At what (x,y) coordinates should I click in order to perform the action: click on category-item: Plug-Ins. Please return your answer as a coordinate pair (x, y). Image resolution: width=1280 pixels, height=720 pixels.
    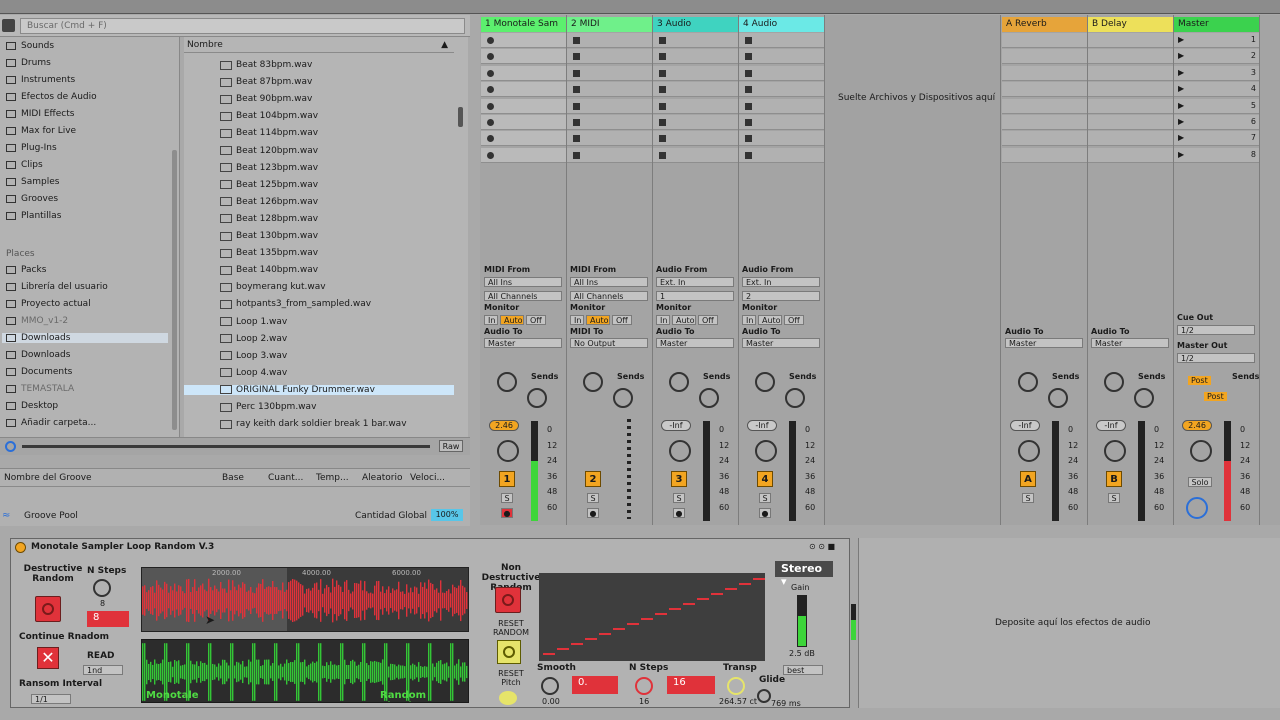
    Looking at the image, I should click on (31, 148).